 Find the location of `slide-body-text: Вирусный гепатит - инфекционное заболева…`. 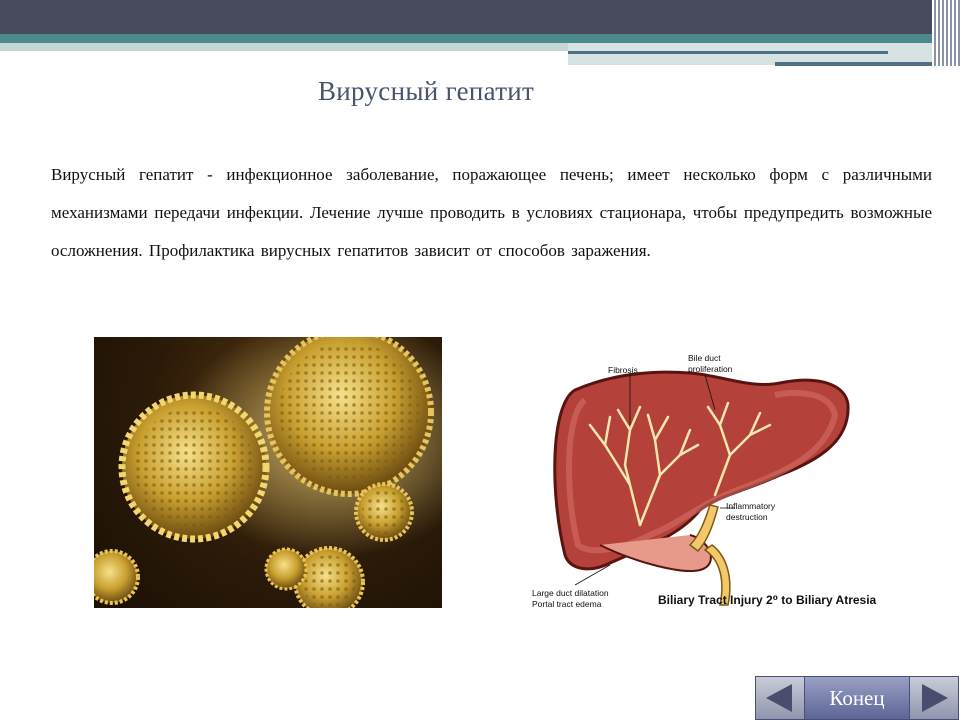

slide-body-text: Вирусный гепатит - инфекционное заболева… is located at coordinates (491, 212).